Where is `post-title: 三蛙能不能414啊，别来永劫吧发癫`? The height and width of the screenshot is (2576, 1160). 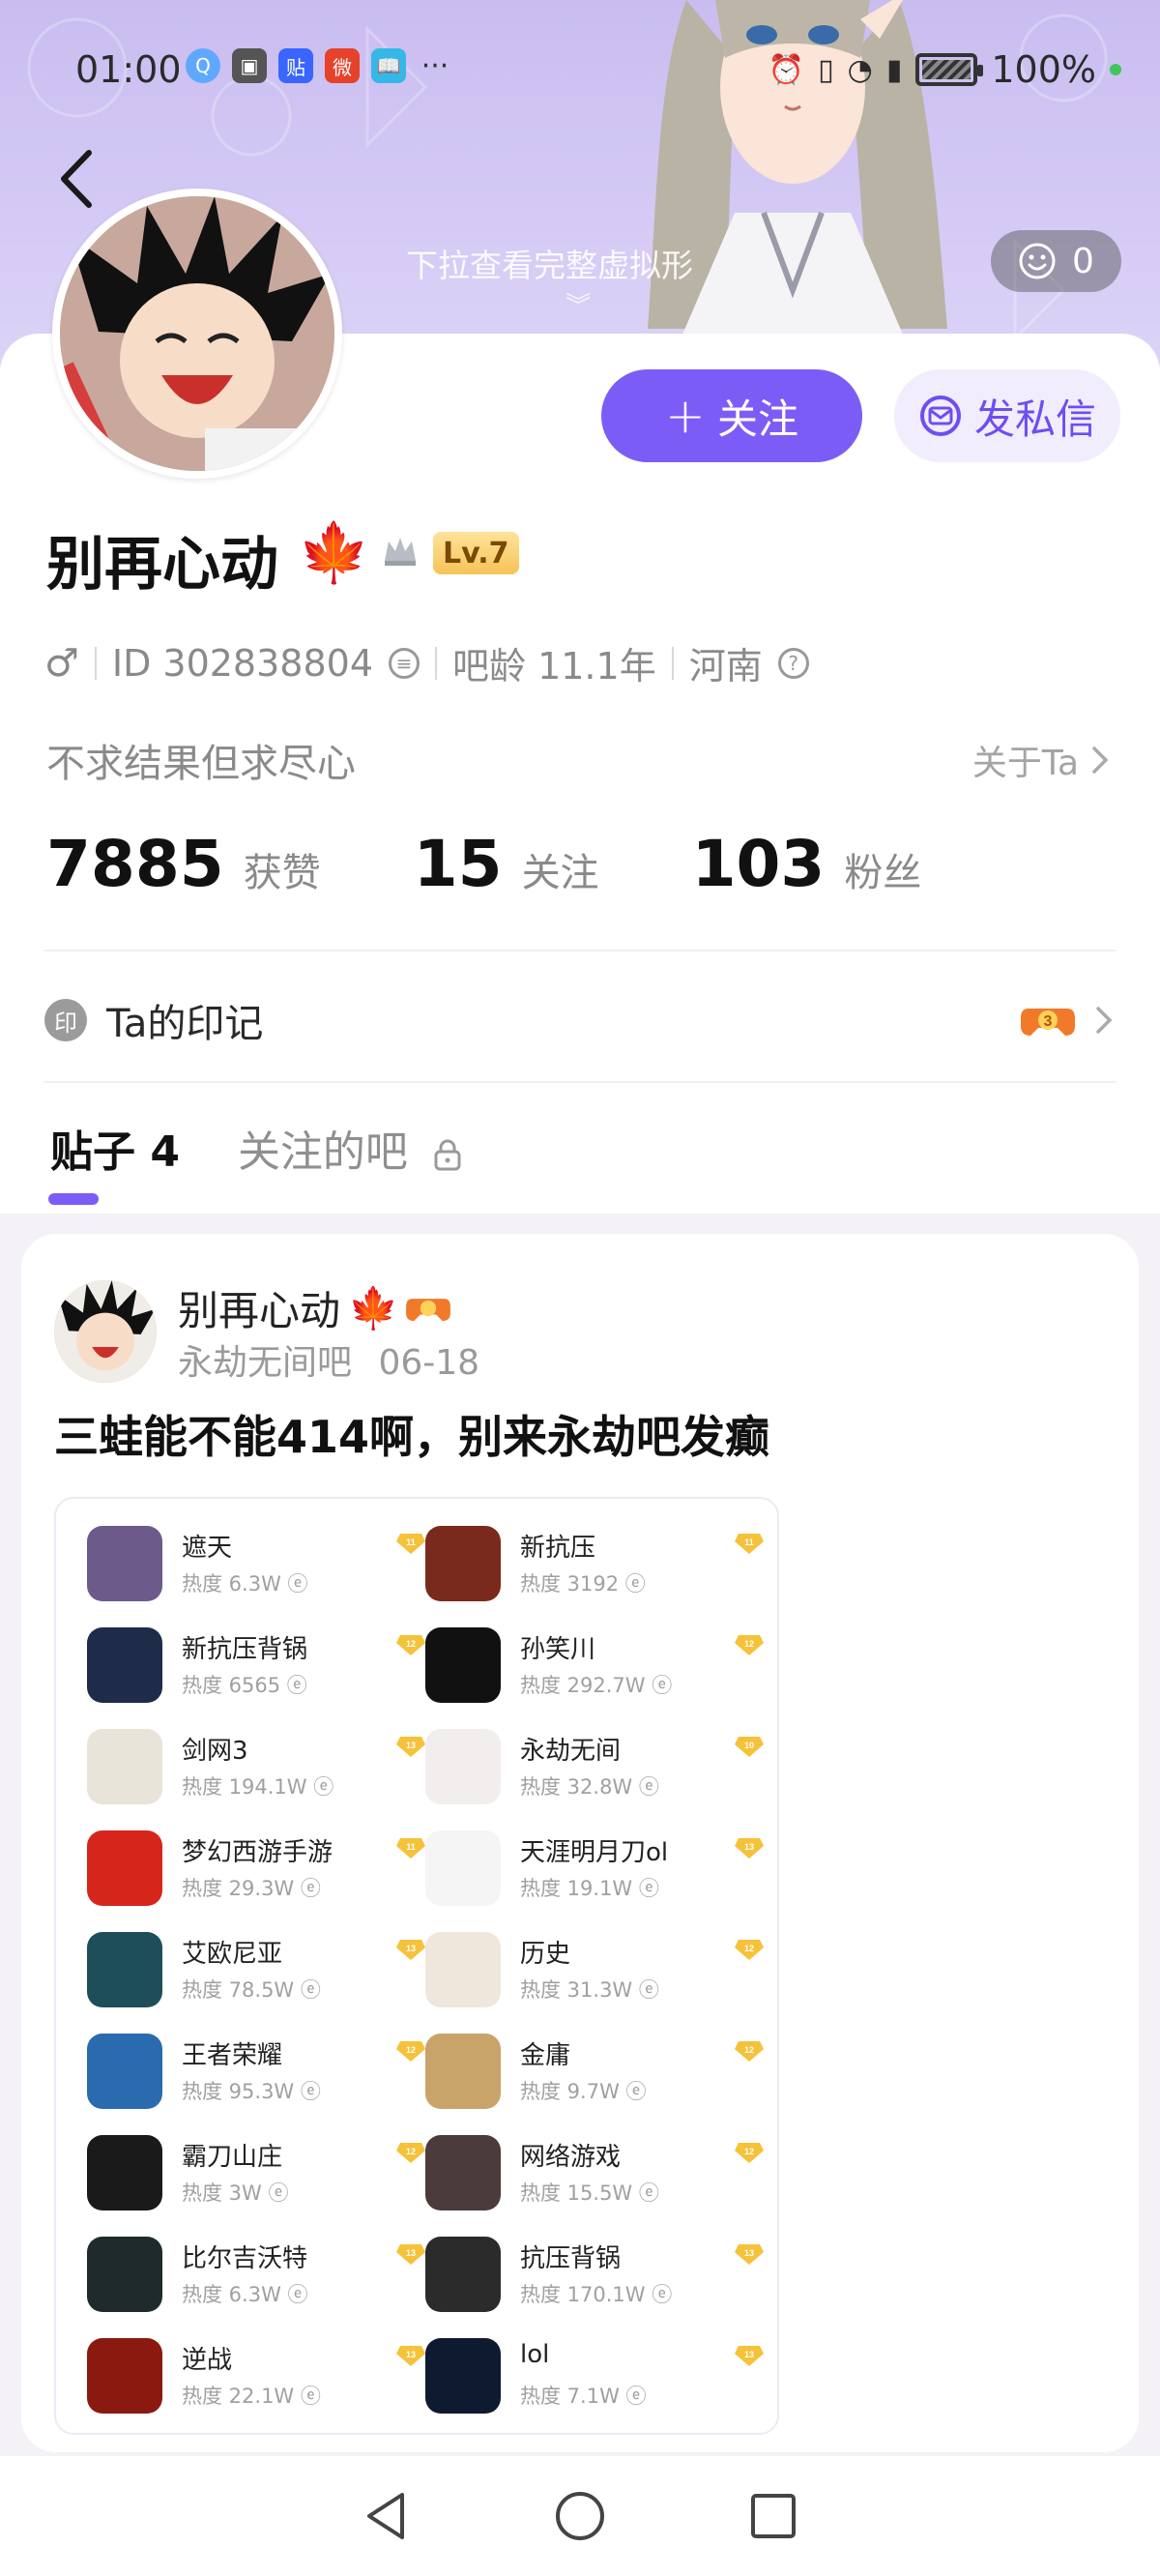
post-title: 三蛙能不能414啊，别来永劫吧发癫 is located at coordinates (412, 1434).